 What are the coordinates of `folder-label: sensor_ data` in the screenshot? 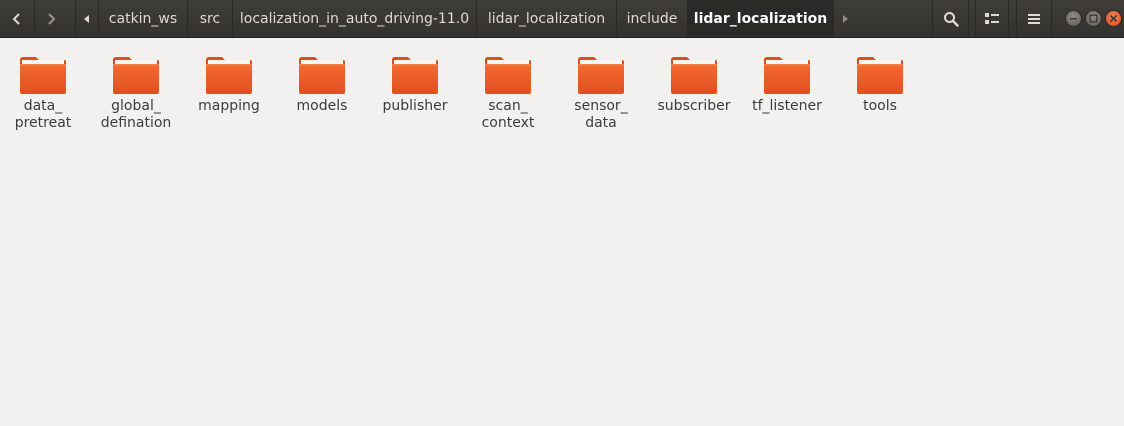 It's located at (601, 114).